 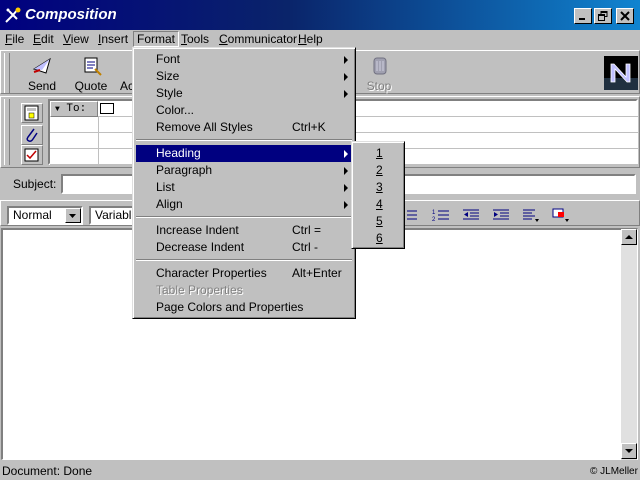 I want to click on netscape-logo, so click(x=621, y=73).